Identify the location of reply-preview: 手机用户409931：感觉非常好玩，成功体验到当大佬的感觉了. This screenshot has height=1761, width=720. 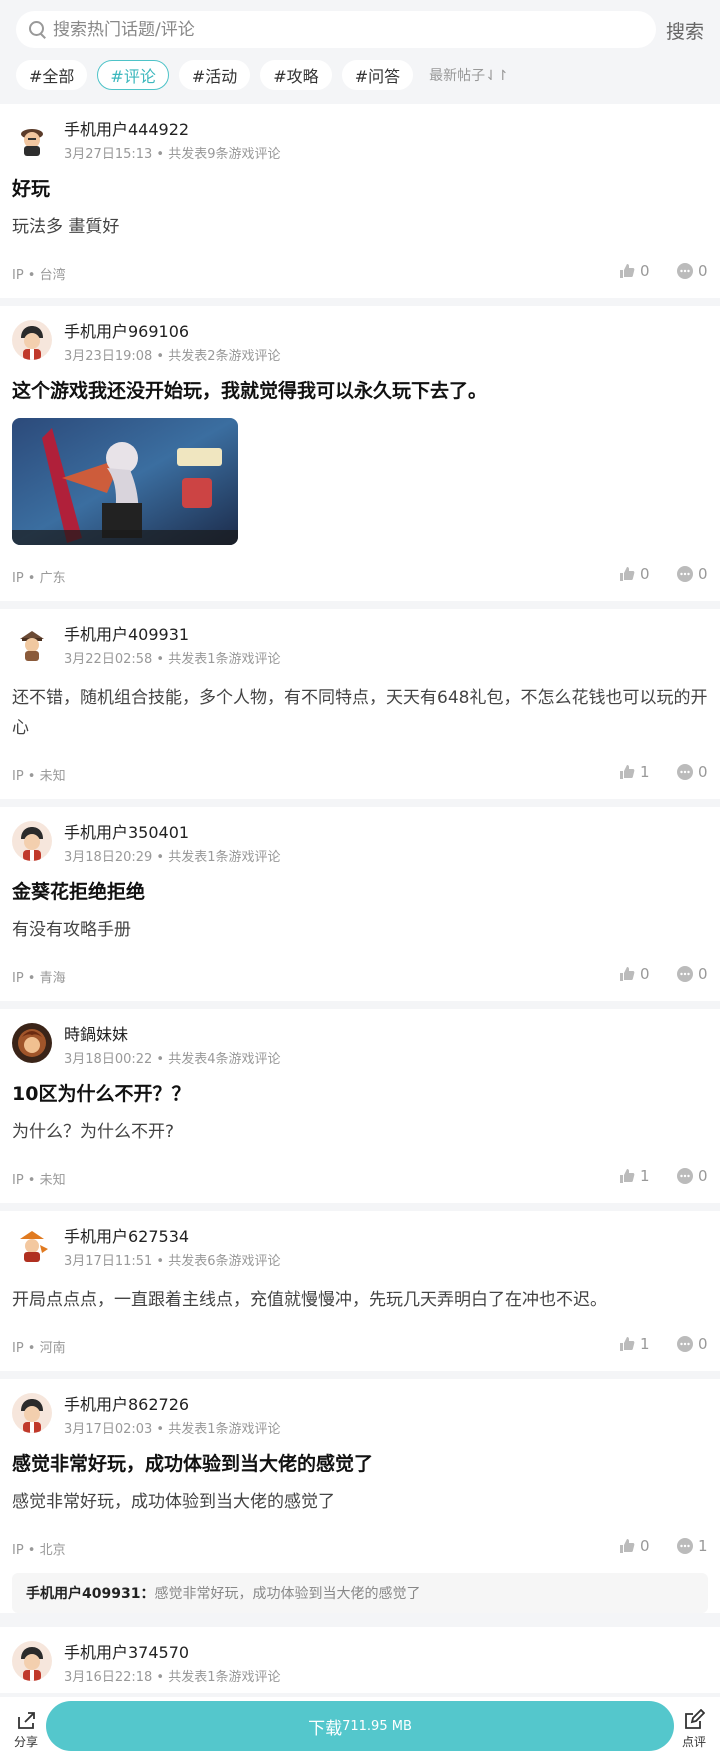
(360, 1593).